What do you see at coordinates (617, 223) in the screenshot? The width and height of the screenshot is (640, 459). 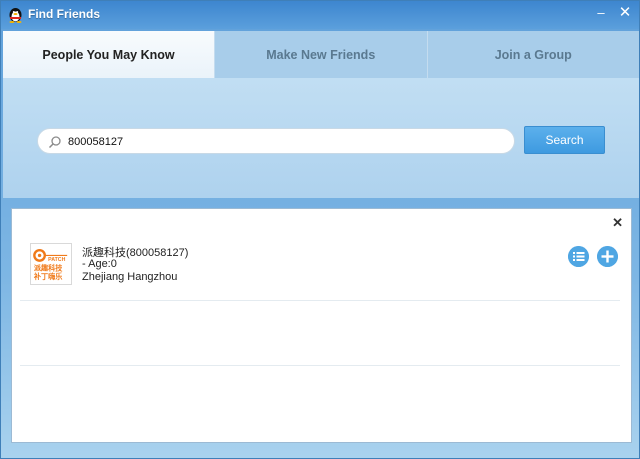 I see `close-results-icon: ✕` at bounding box center [617, 223].